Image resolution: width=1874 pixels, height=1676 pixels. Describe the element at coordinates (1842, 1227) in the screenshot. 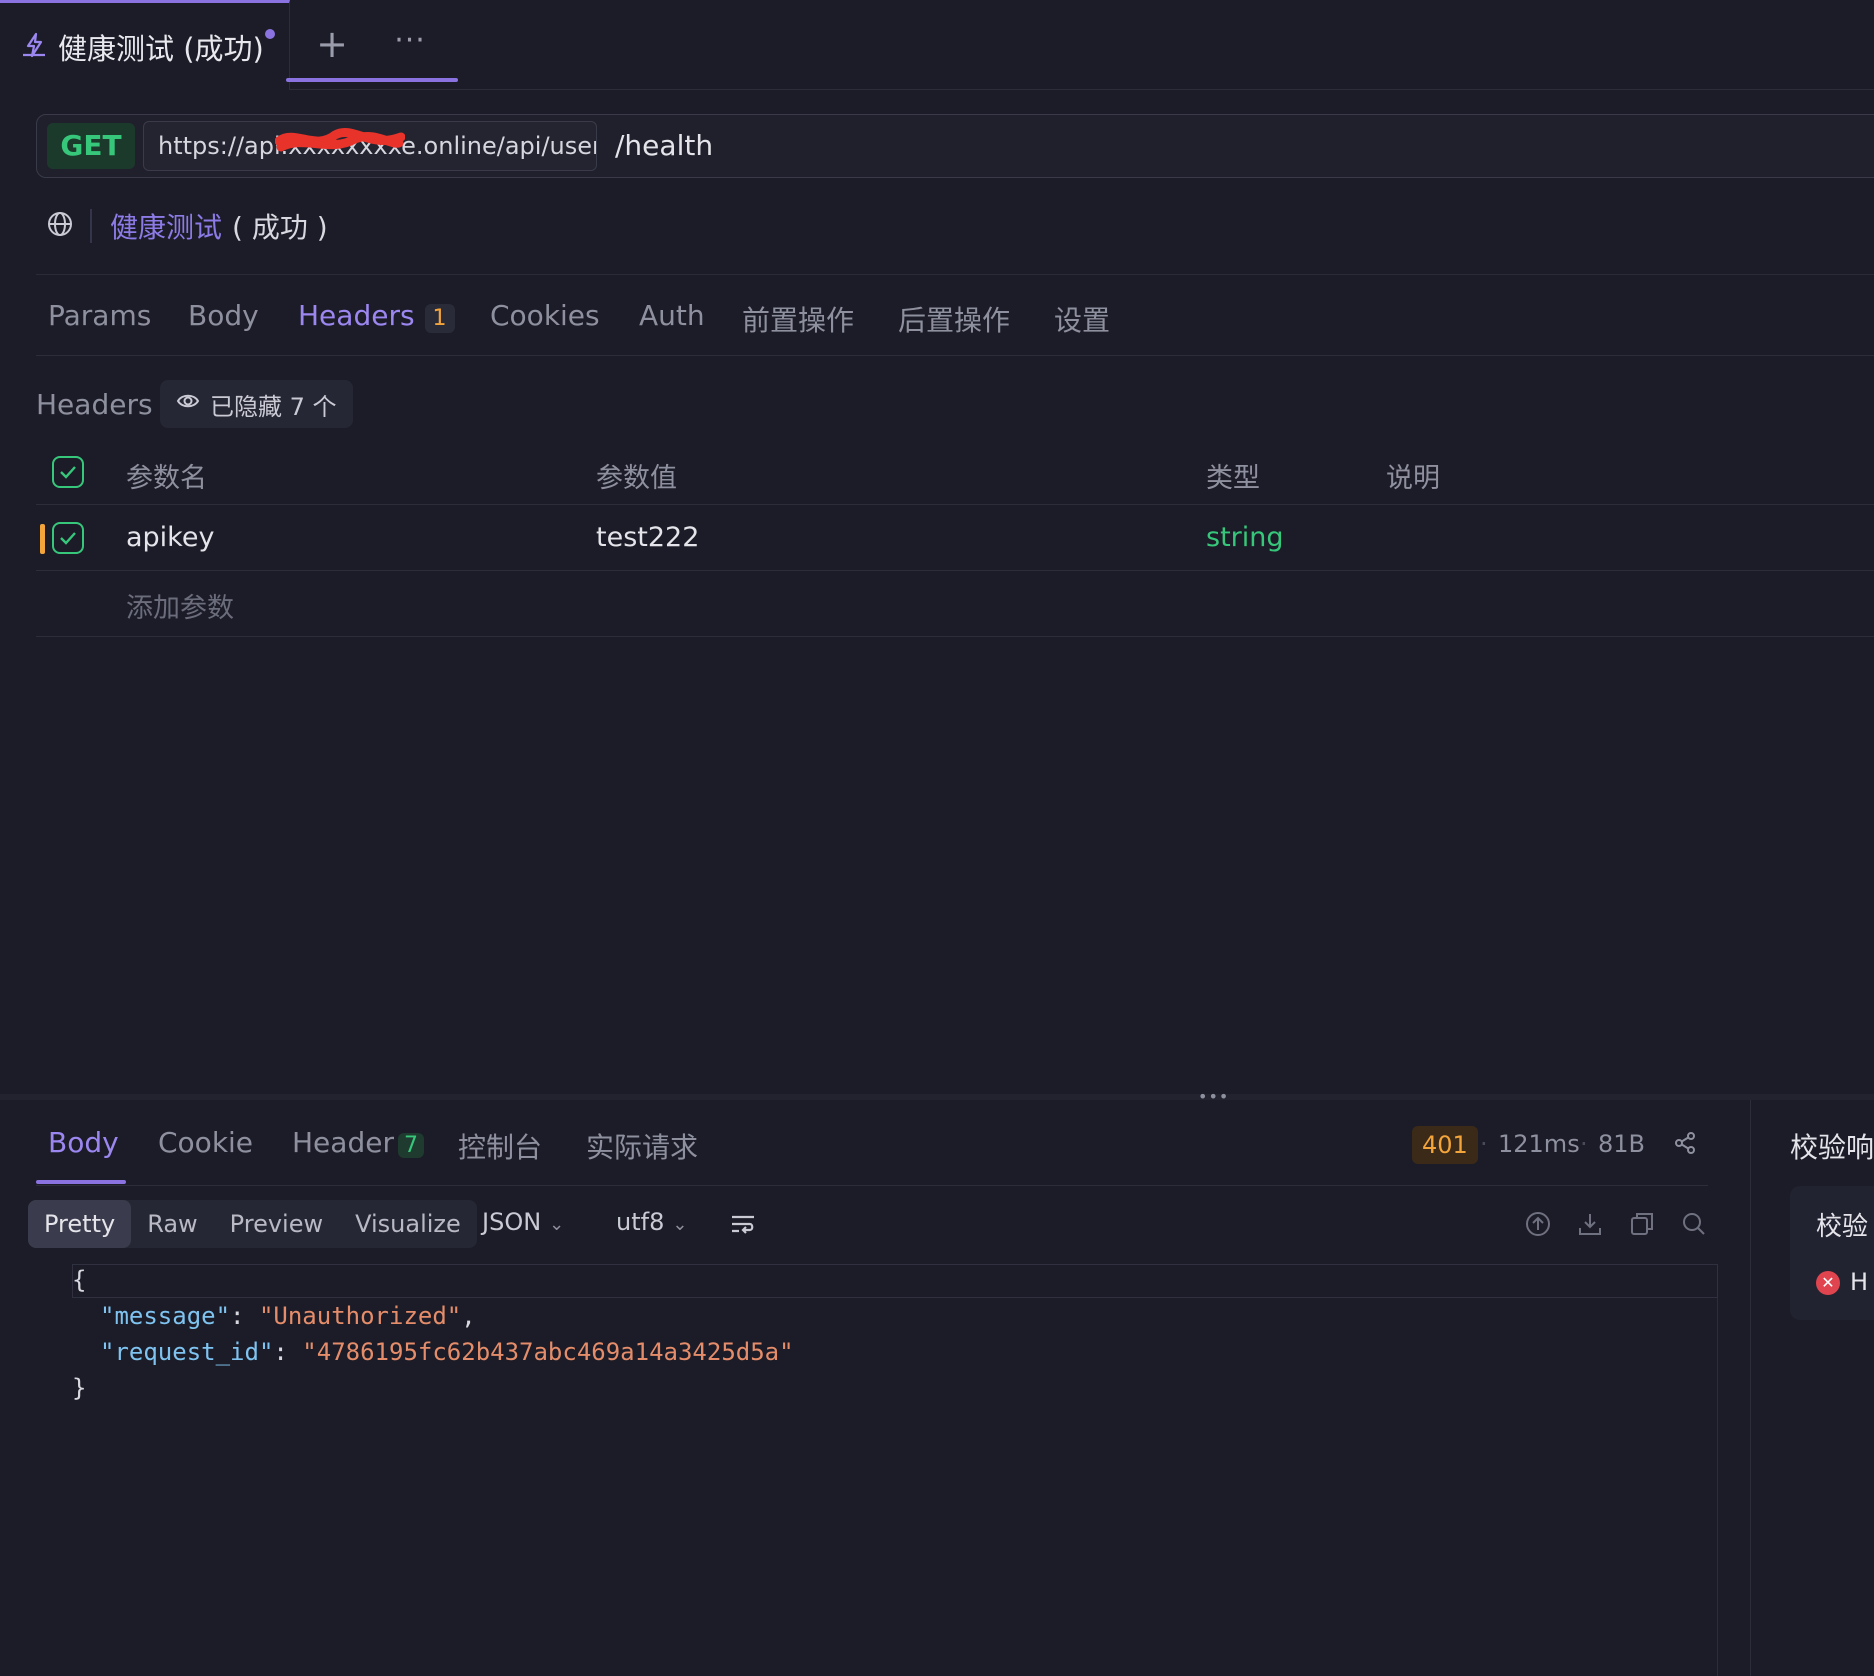

I see `assertion-card-title: 校验` at that location.